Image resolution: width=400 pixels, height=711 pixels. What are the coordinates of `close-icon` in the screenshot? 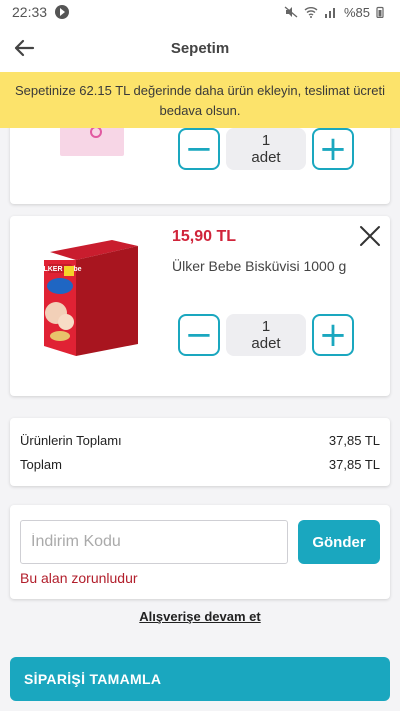 It's located at (370, 236).